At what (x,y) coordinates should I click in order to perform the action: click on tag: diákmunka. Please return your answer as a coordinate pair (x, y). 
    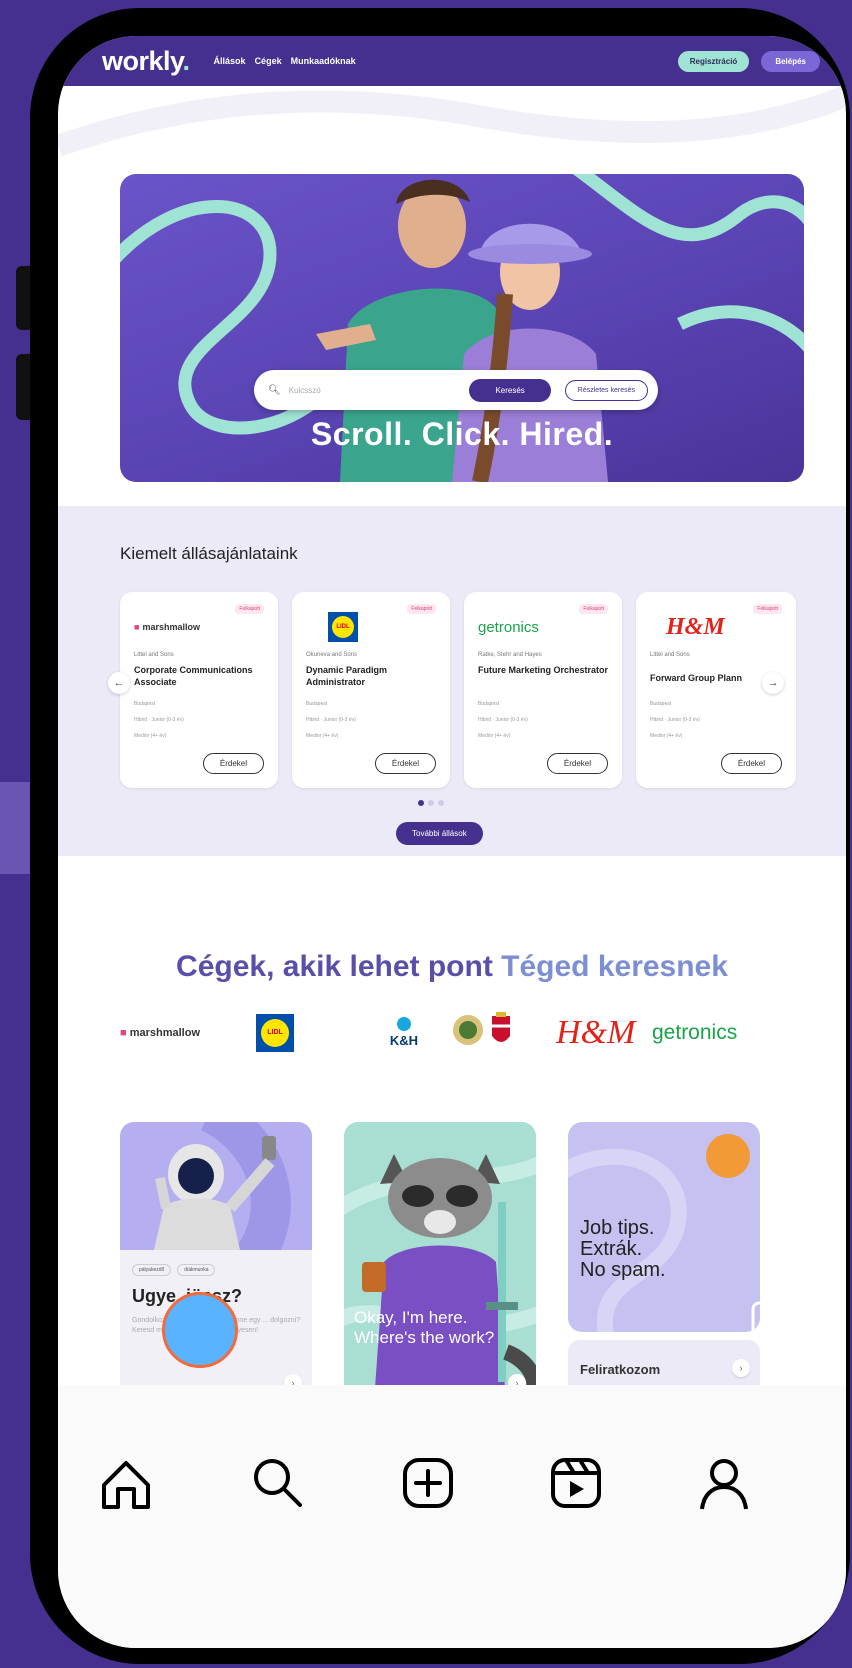
    Looking at the image, I should click on (196, 1270).